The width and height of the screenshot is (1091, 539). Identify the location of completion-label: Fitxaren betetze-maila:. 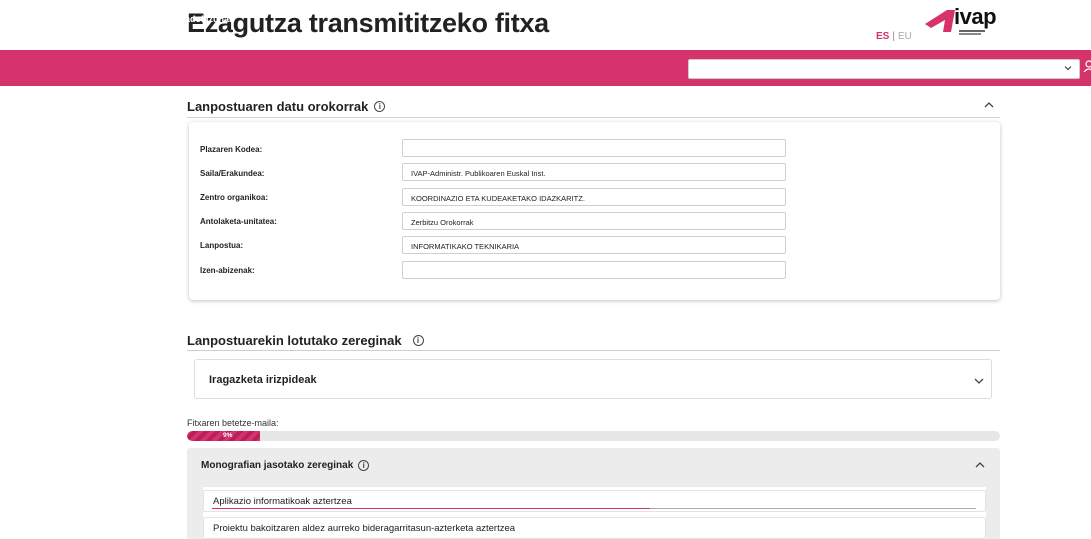
(233, 423).